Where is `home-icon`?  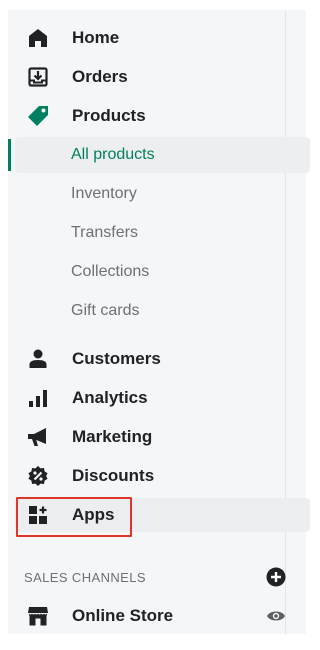
home-icon is located at coordinates (38, 38).